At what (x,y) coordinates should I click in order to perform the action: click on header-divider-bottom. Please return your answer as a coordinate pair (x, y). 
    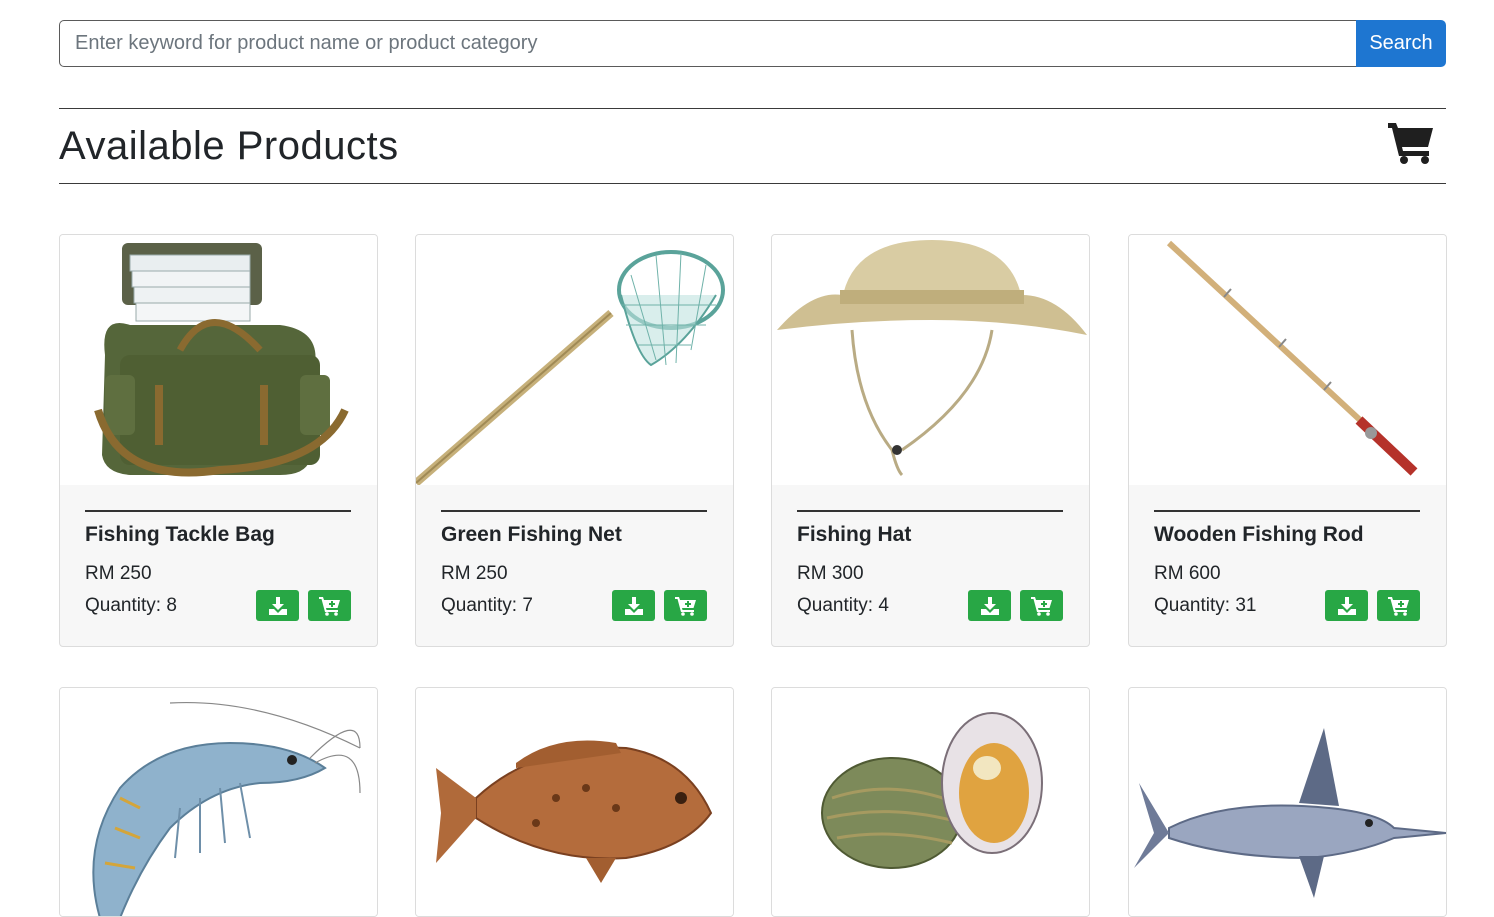
    Looking at the image, I should click on (752, 183).